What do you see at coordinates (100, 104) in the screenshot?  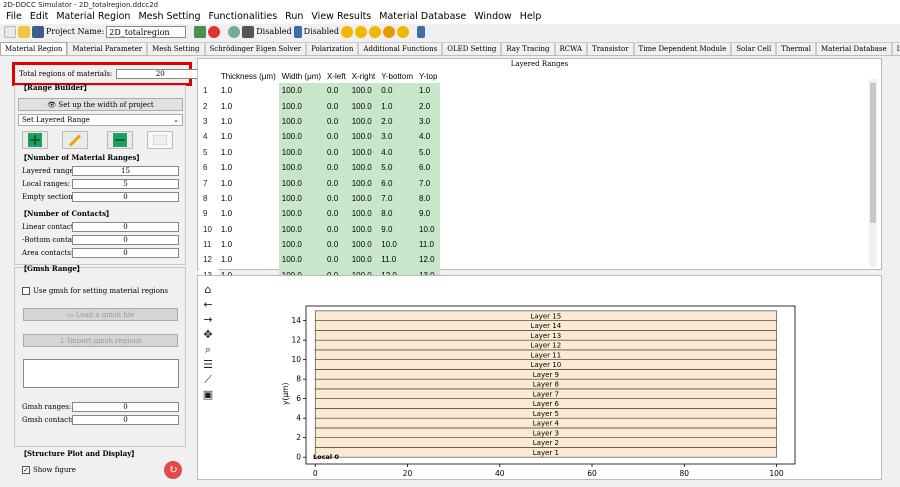 I see `setup-width-button: 👁 Set up the width of project` at bounding box center [100, 104].